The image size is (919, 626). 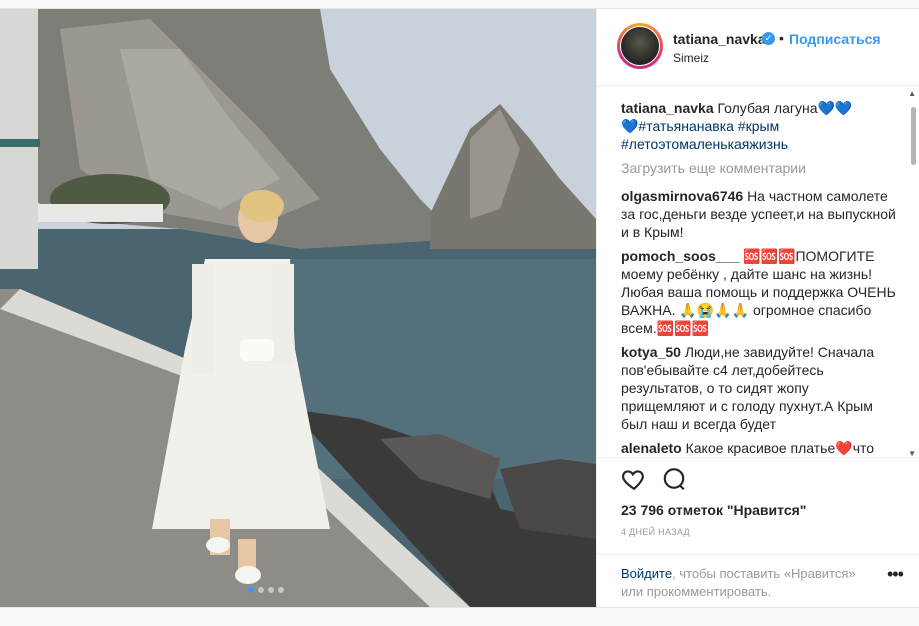 I want to click on comment-username: alenaleto, so click(x=651, y=448).